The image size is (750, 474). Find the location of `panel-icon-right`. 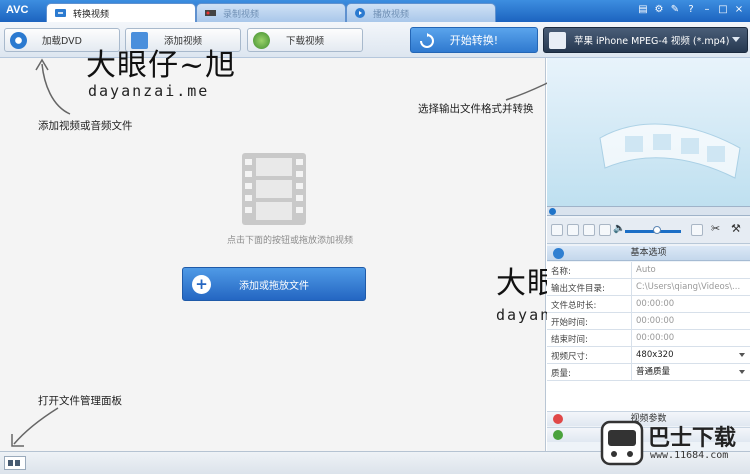

panel-icon-right is located at coordinates (17, 463).